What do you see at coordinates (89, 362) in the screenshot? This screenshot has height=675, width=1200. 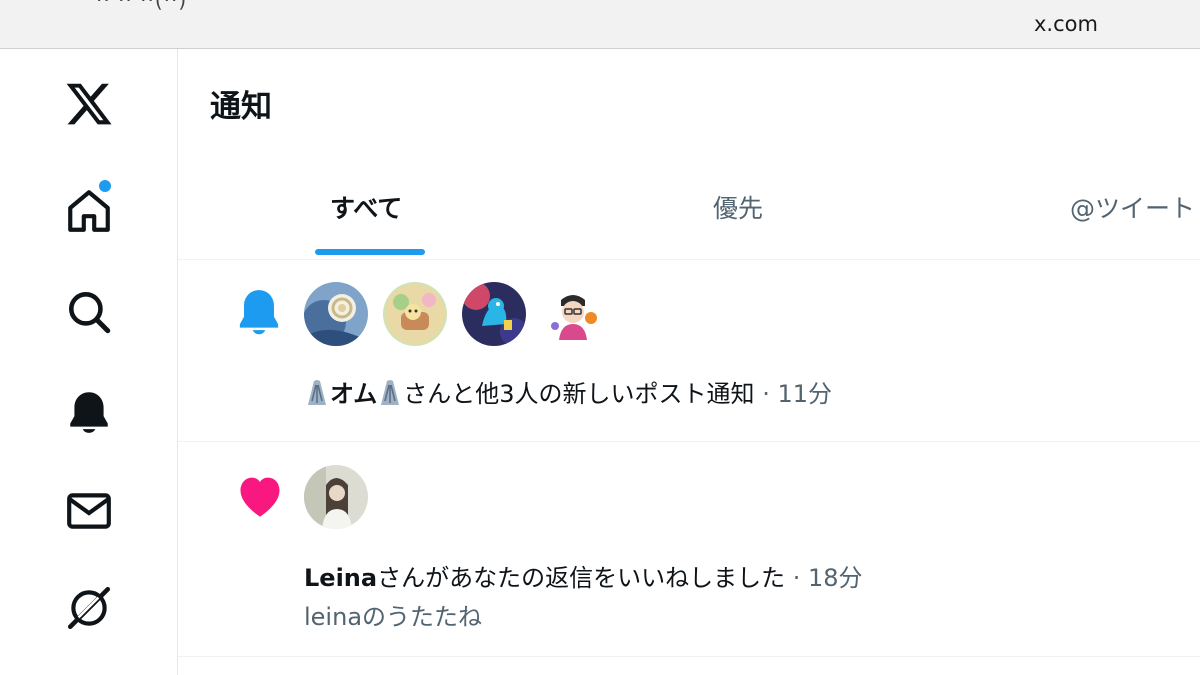 I see `sidebar-nav` at bounding box center [89, 362].